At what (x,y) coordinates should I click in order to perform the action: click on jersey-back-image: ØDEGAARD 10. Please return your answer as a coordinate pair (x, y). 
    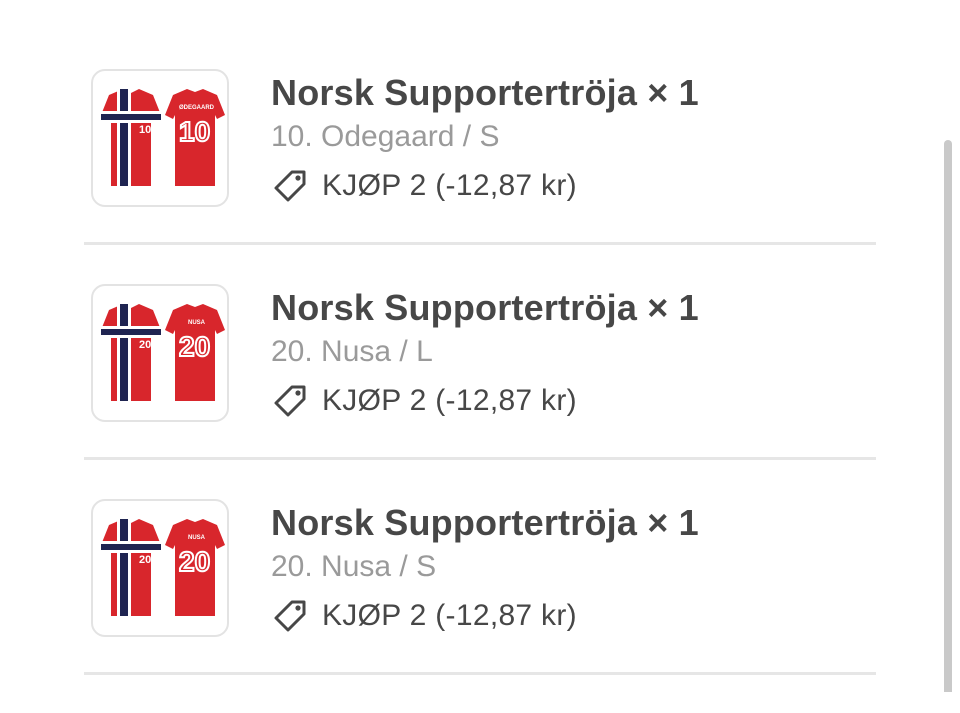
    Looking at the image, I should click on (195, 137).